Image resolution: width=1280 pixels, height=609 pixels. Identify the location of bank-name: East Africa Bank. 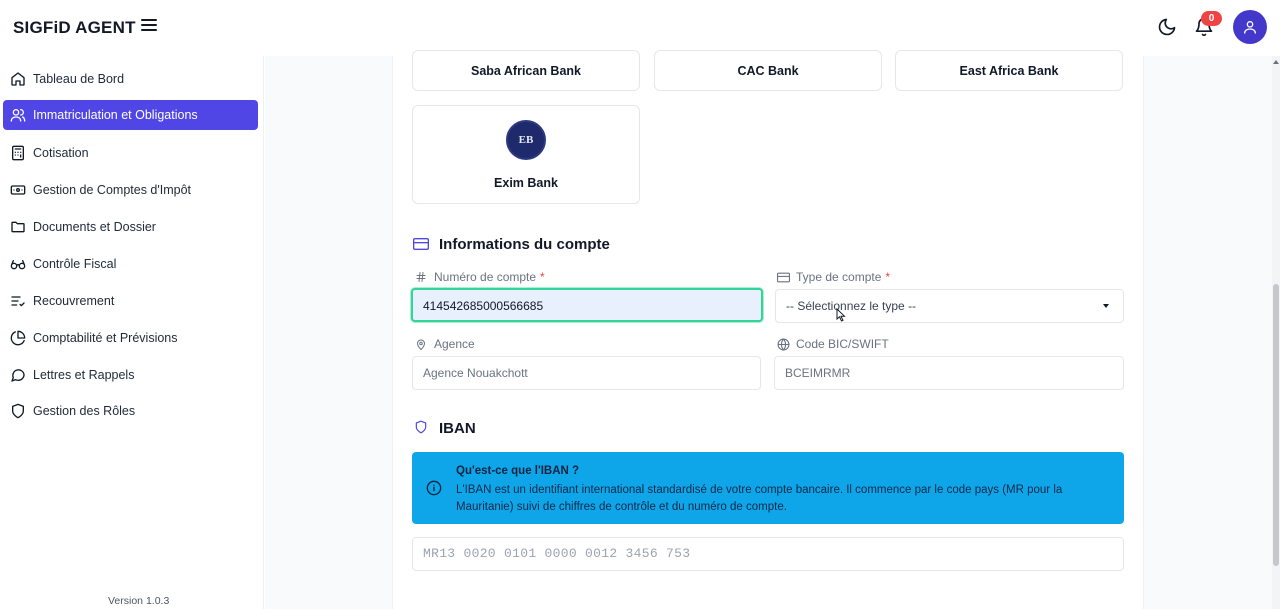
(1009, 71).